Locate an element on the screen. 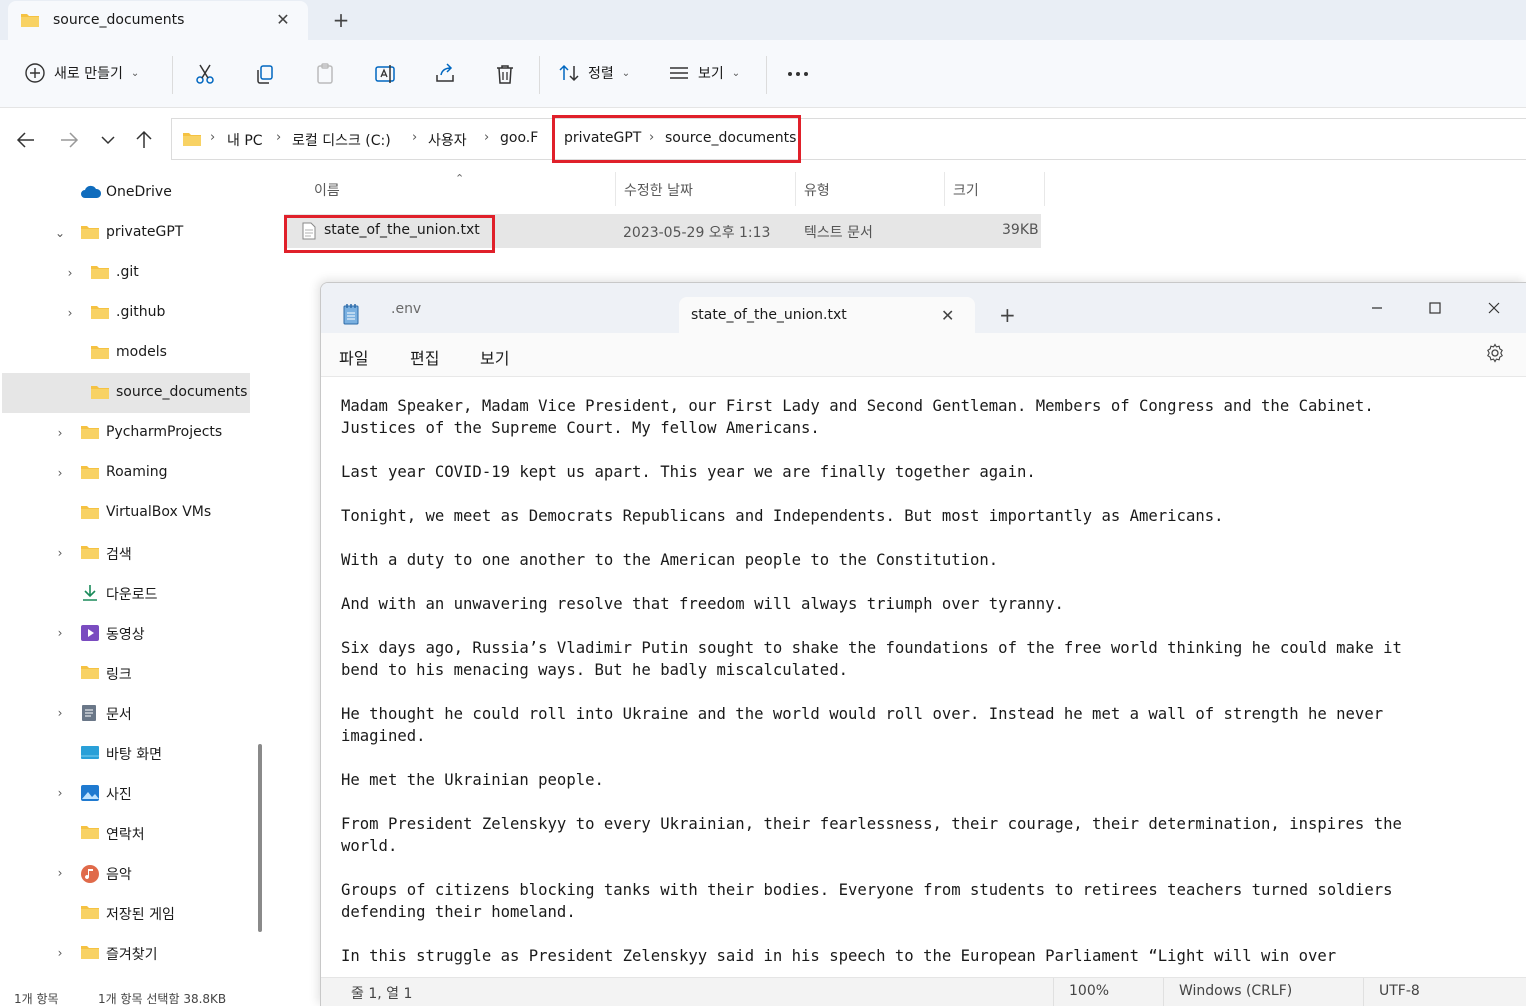  cut-icon is located at coordinates (205, 74).